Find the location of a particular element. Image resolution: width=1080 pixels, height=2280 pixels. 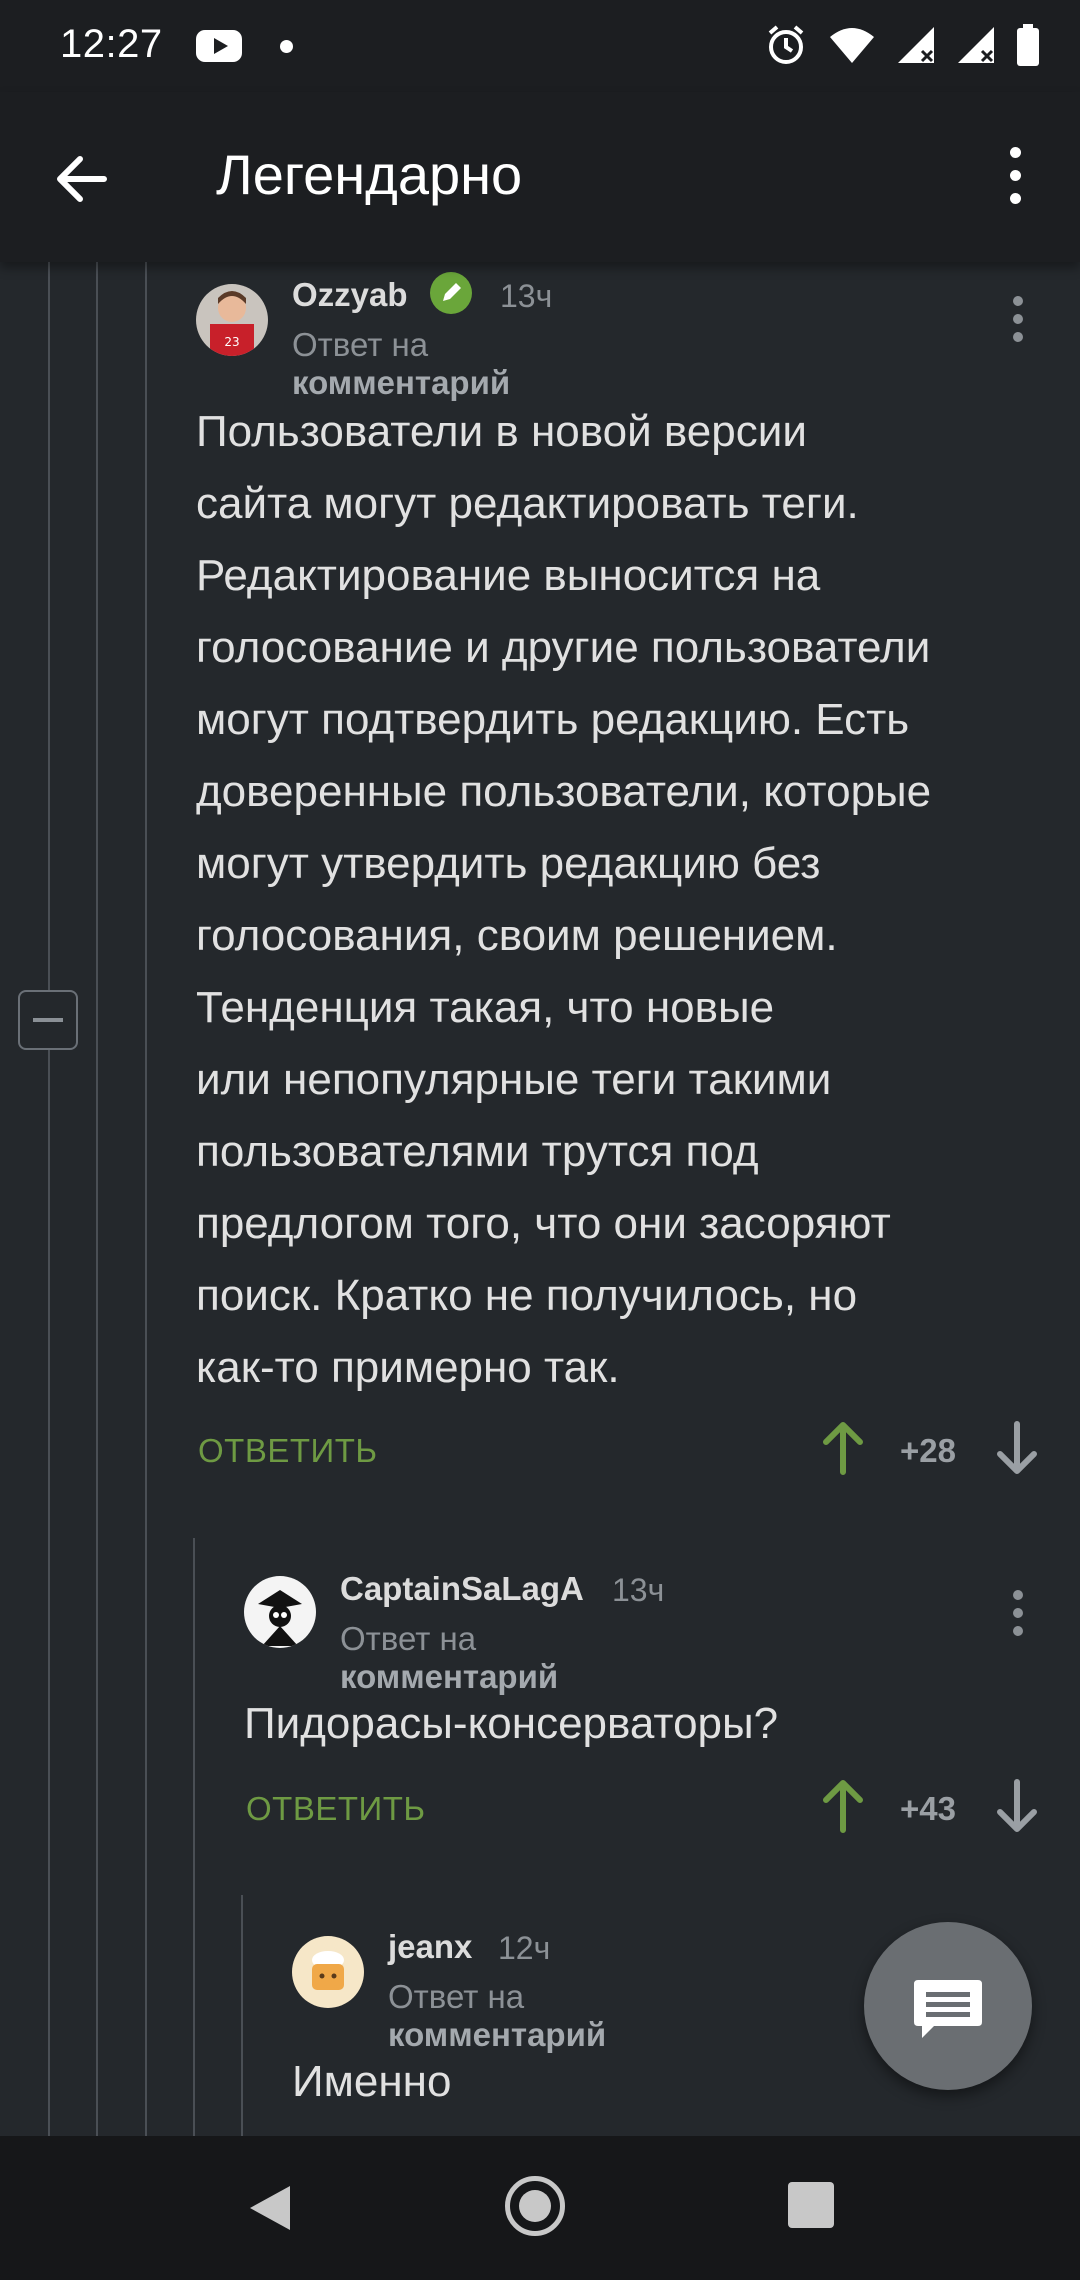

nav-home-button is located at coordinates (535, 2206).